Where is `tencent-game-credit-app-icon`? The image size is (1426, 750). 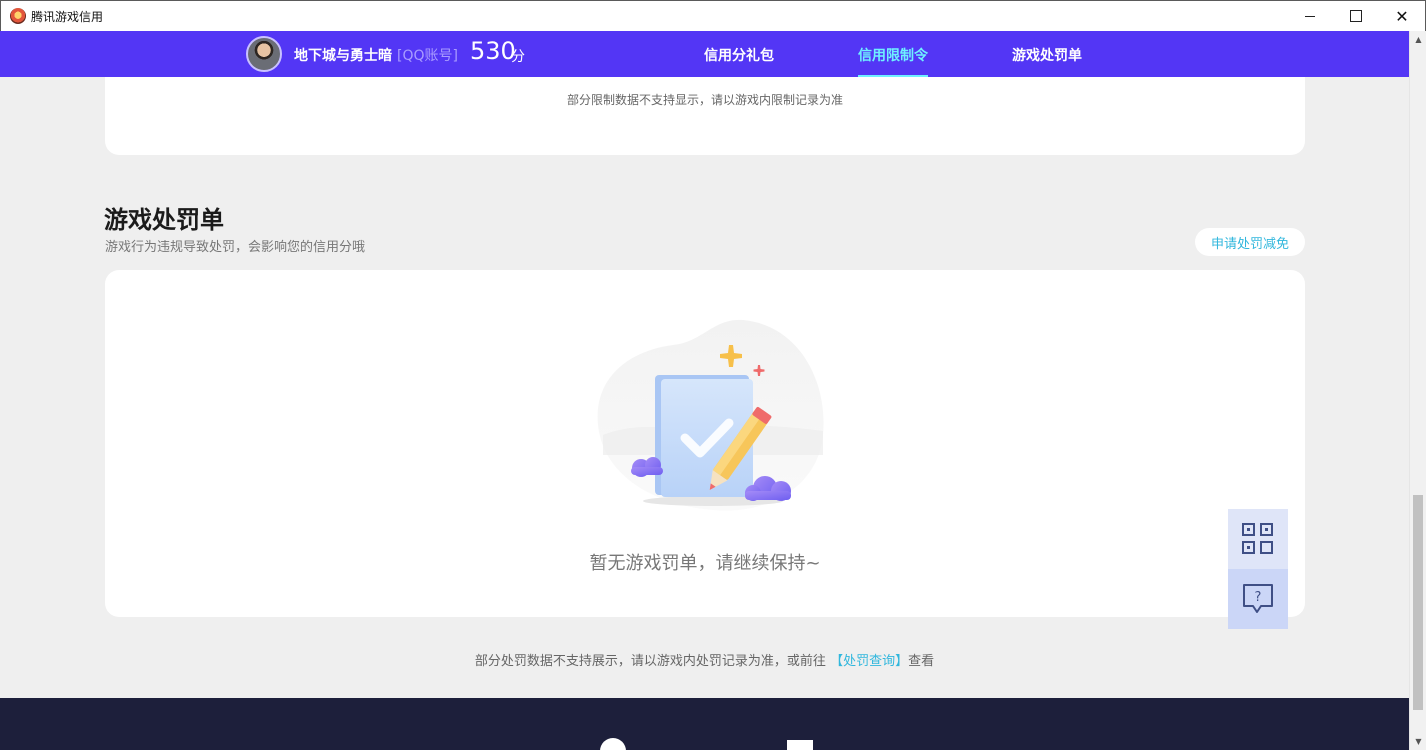 tencent-game-credit-app-icon is located at coordinates (18, 16).